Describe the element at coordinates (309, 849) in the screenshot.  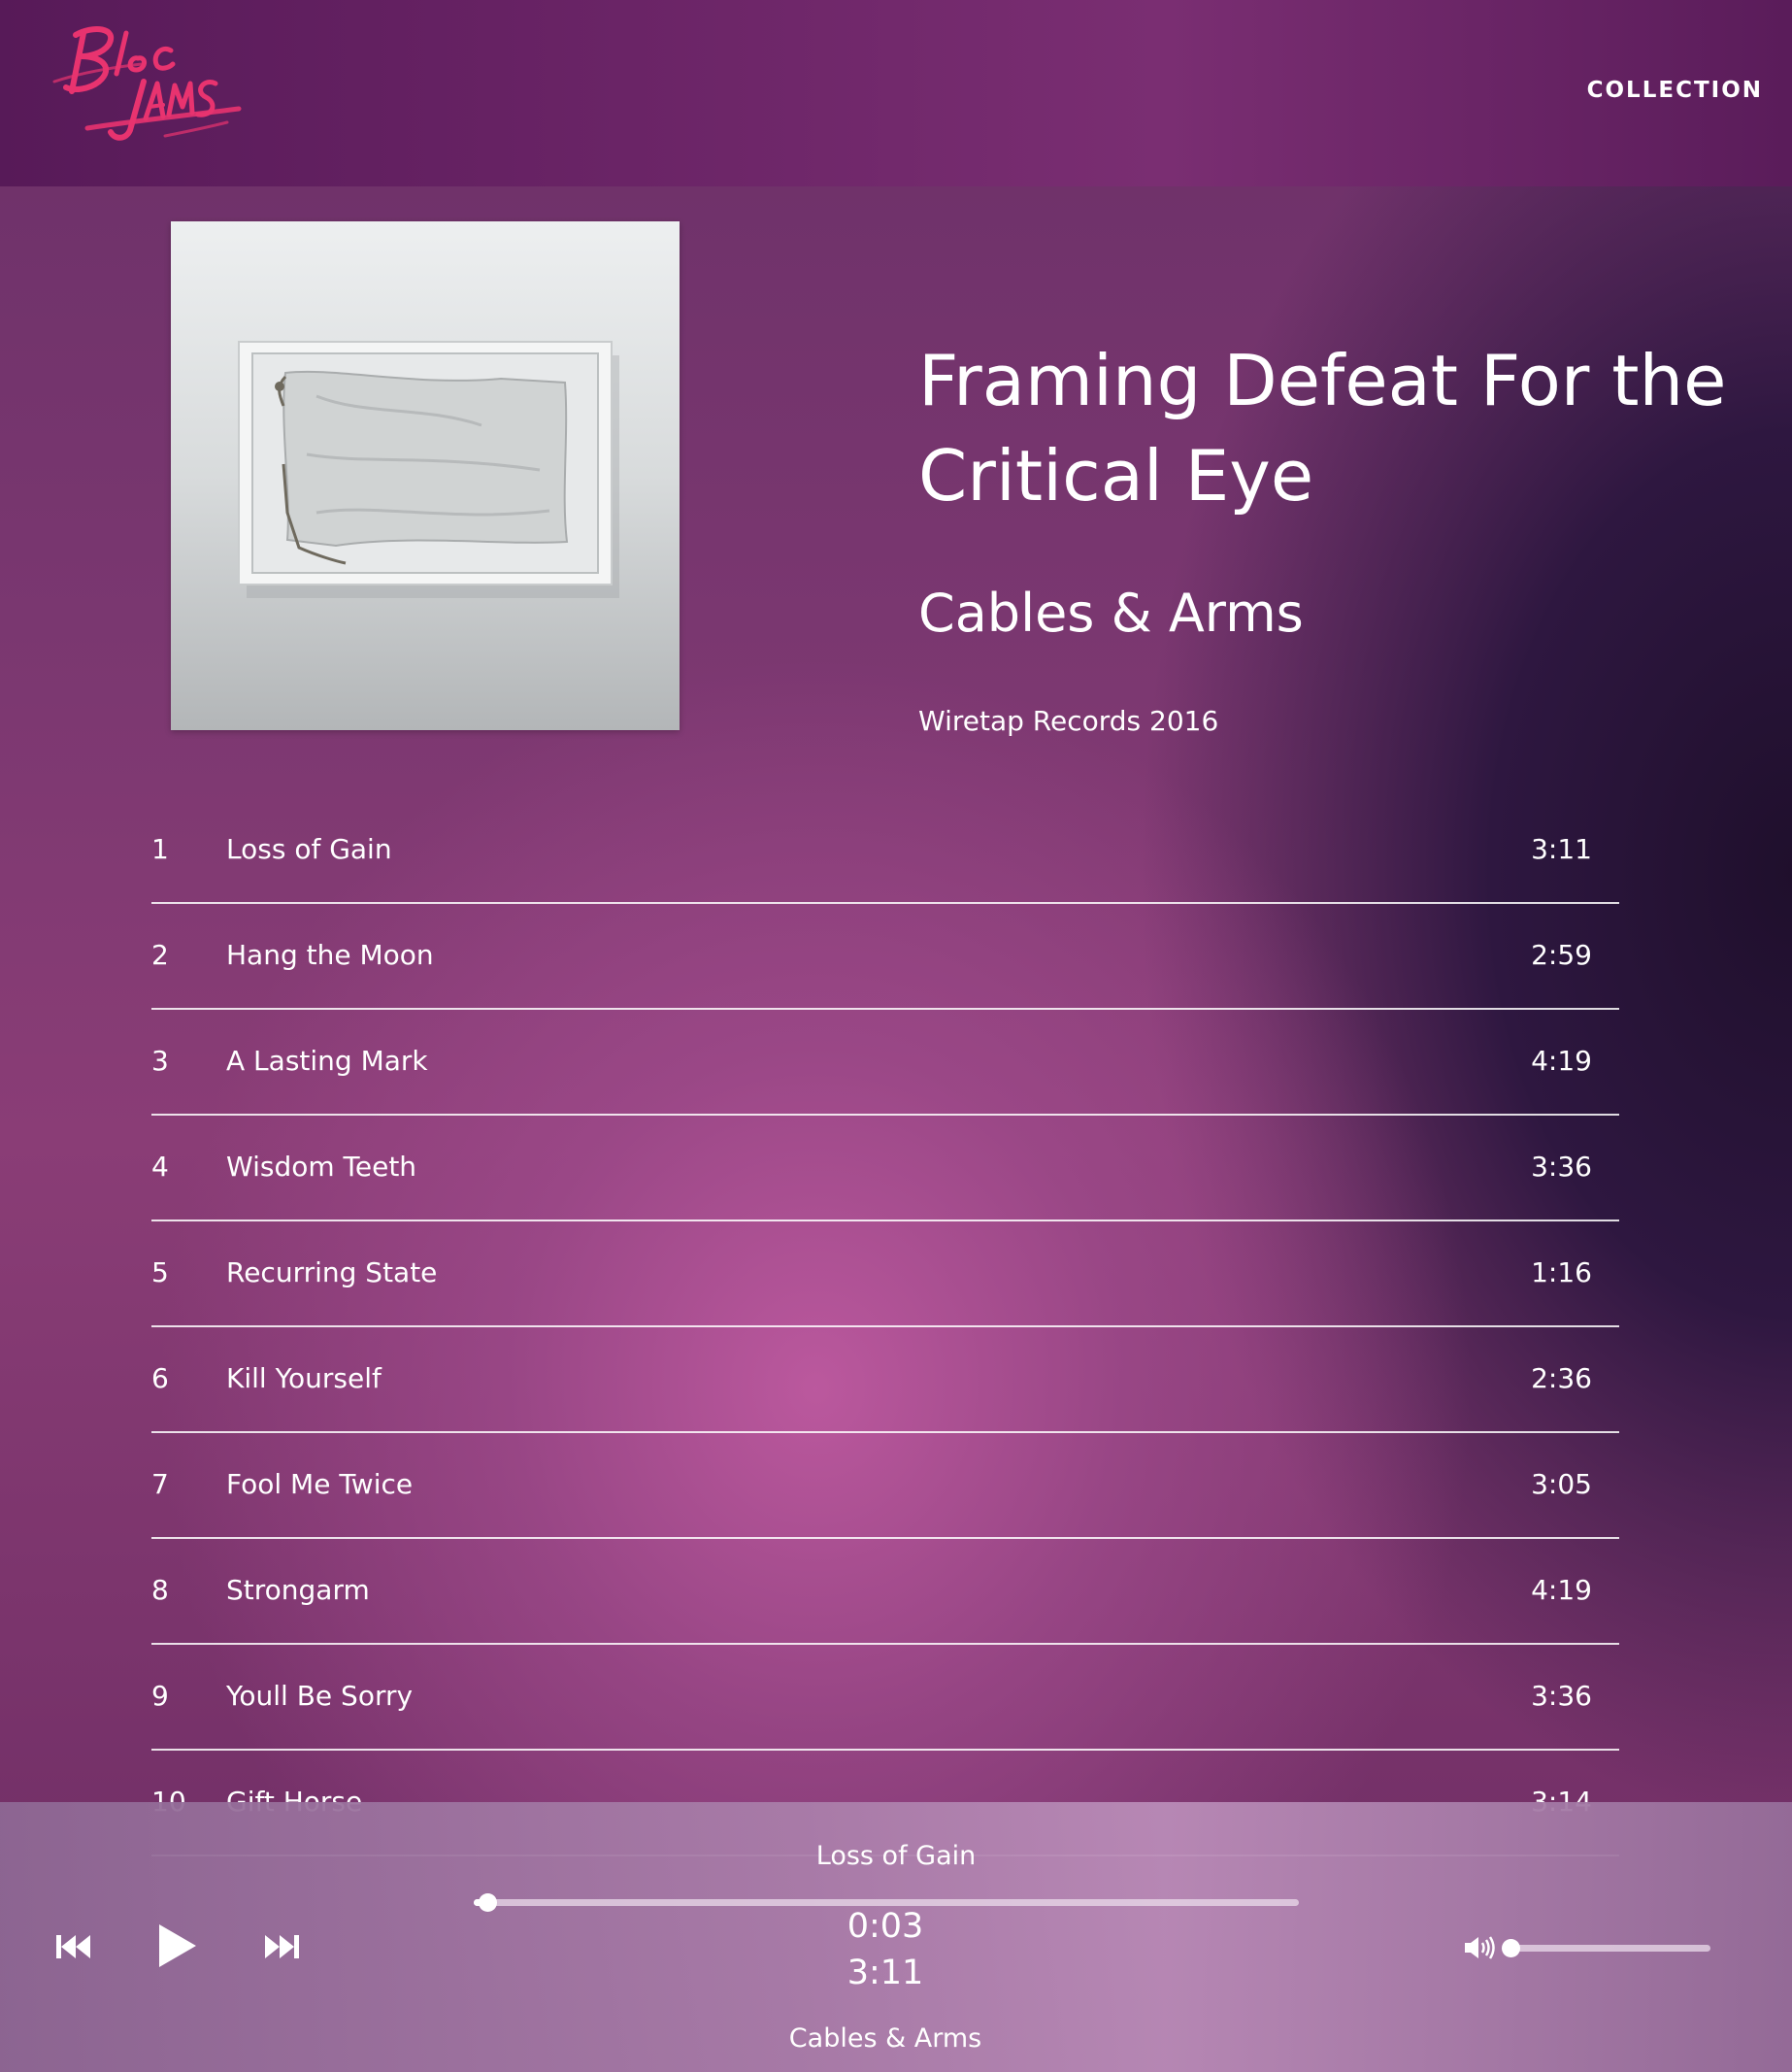
I see `song-title: Loss of Gain` at that location.